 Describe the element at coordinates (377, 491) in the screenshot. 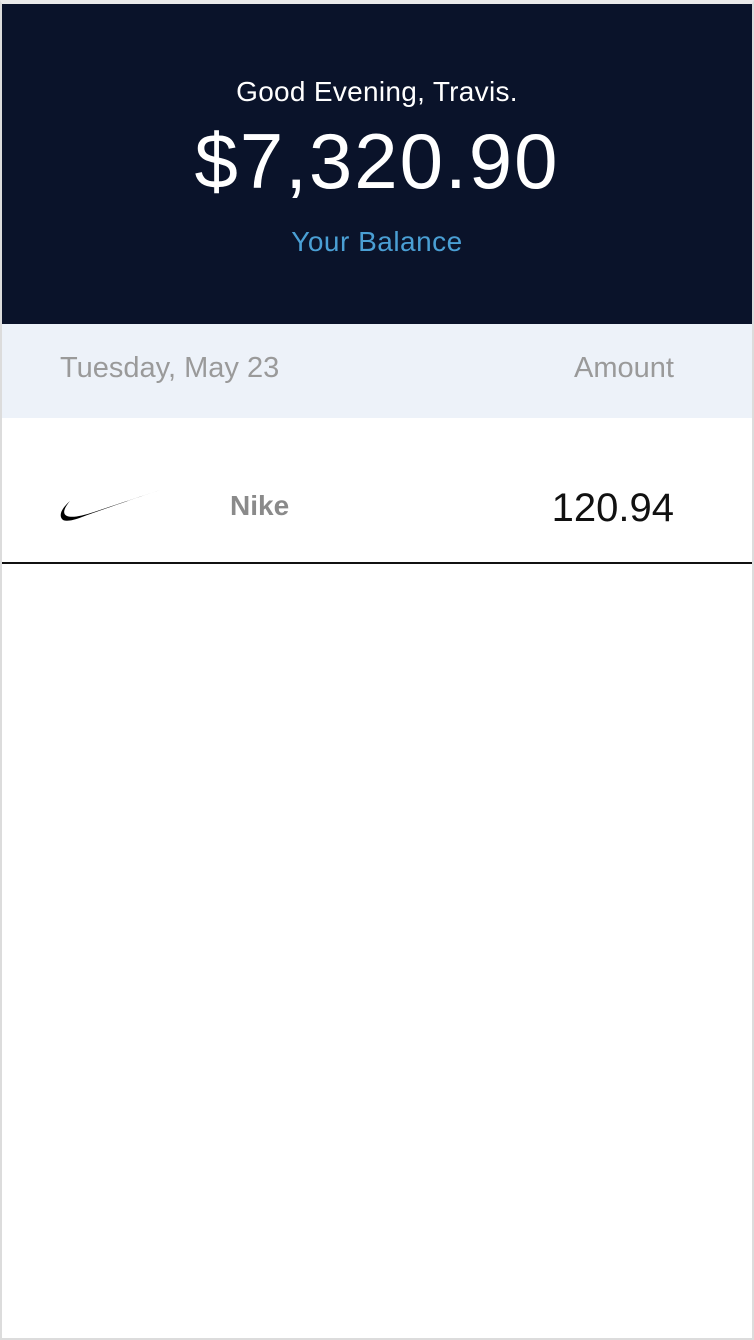

I see `transaction-row: Nike 120.94` at that location.